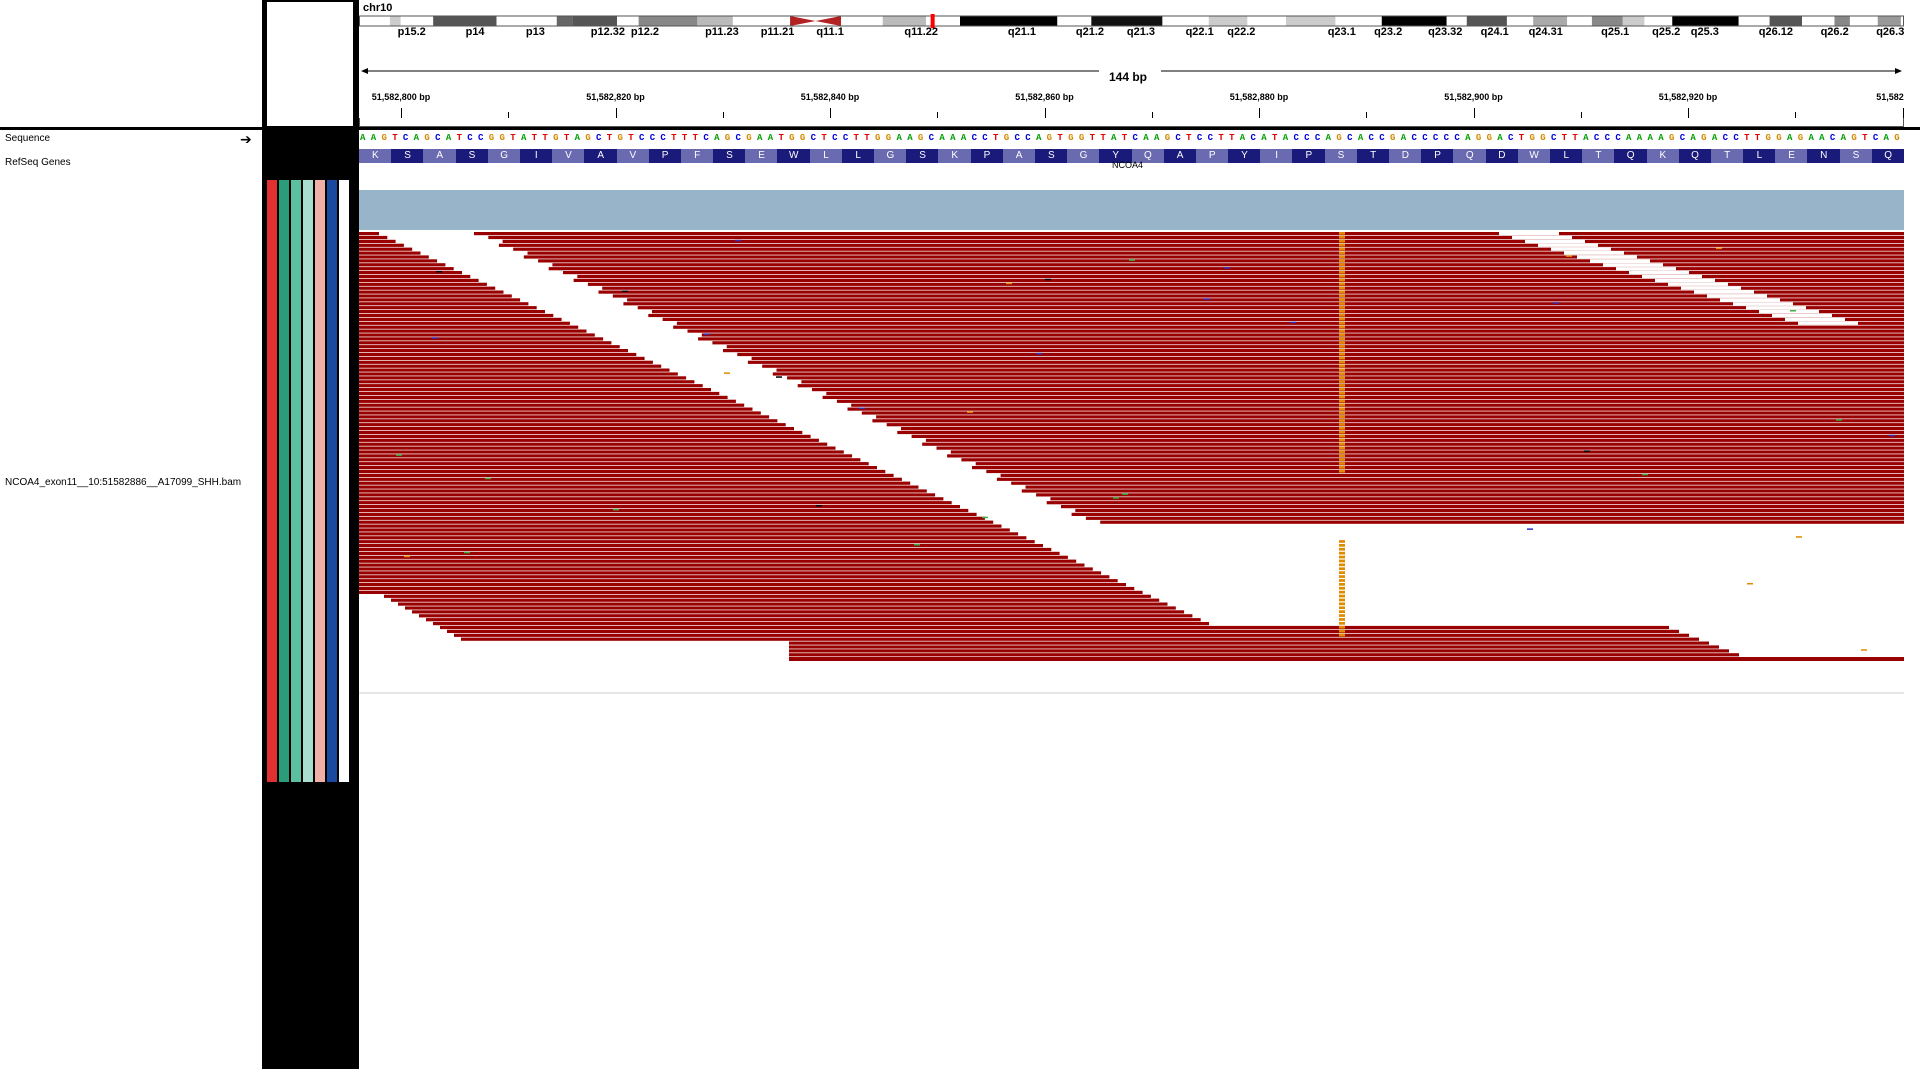 This screenshot has height=1069, width=1920. Describe the element at coordinates (27, 138) in the screenshot. I see `sequence-track-name: Sequence` at that location.